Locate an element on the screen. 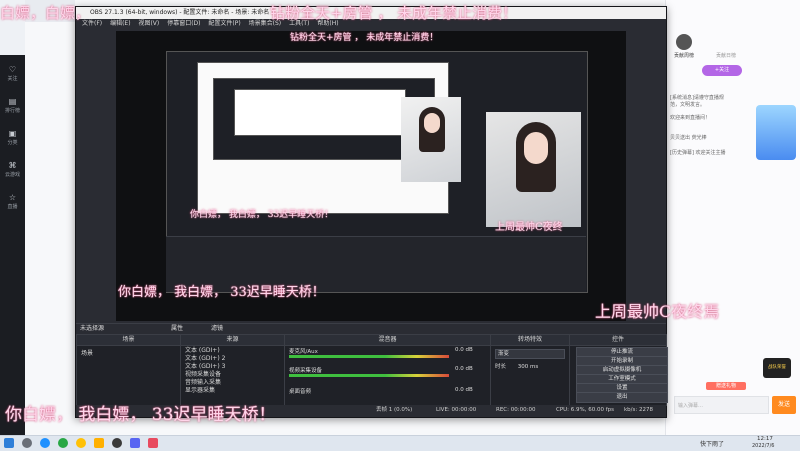  transition-type-select: 渐变 is located at coordinates (530, 354).